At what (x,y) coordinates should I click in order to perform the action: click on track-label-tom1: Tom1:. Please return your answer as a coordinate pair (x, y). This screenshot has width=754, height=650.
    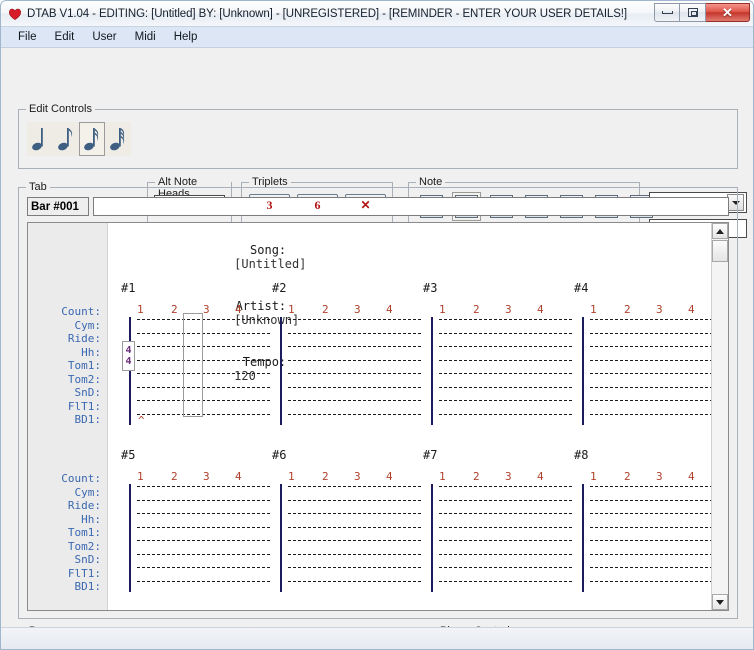
    Looking at the image, I should click on (84, 532).